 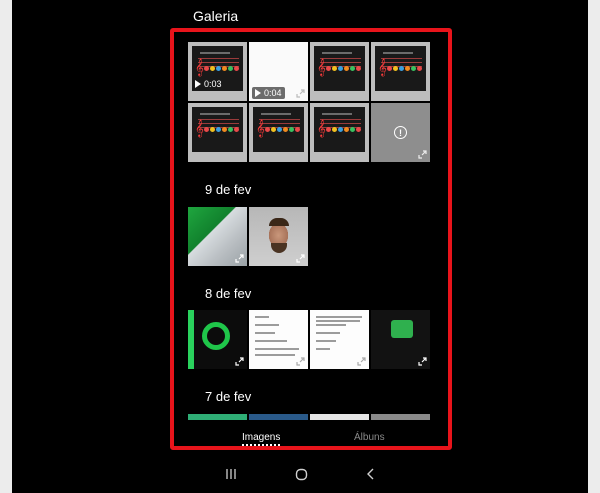 I want to click on alert-icon: !, so click(x=400, y=132).